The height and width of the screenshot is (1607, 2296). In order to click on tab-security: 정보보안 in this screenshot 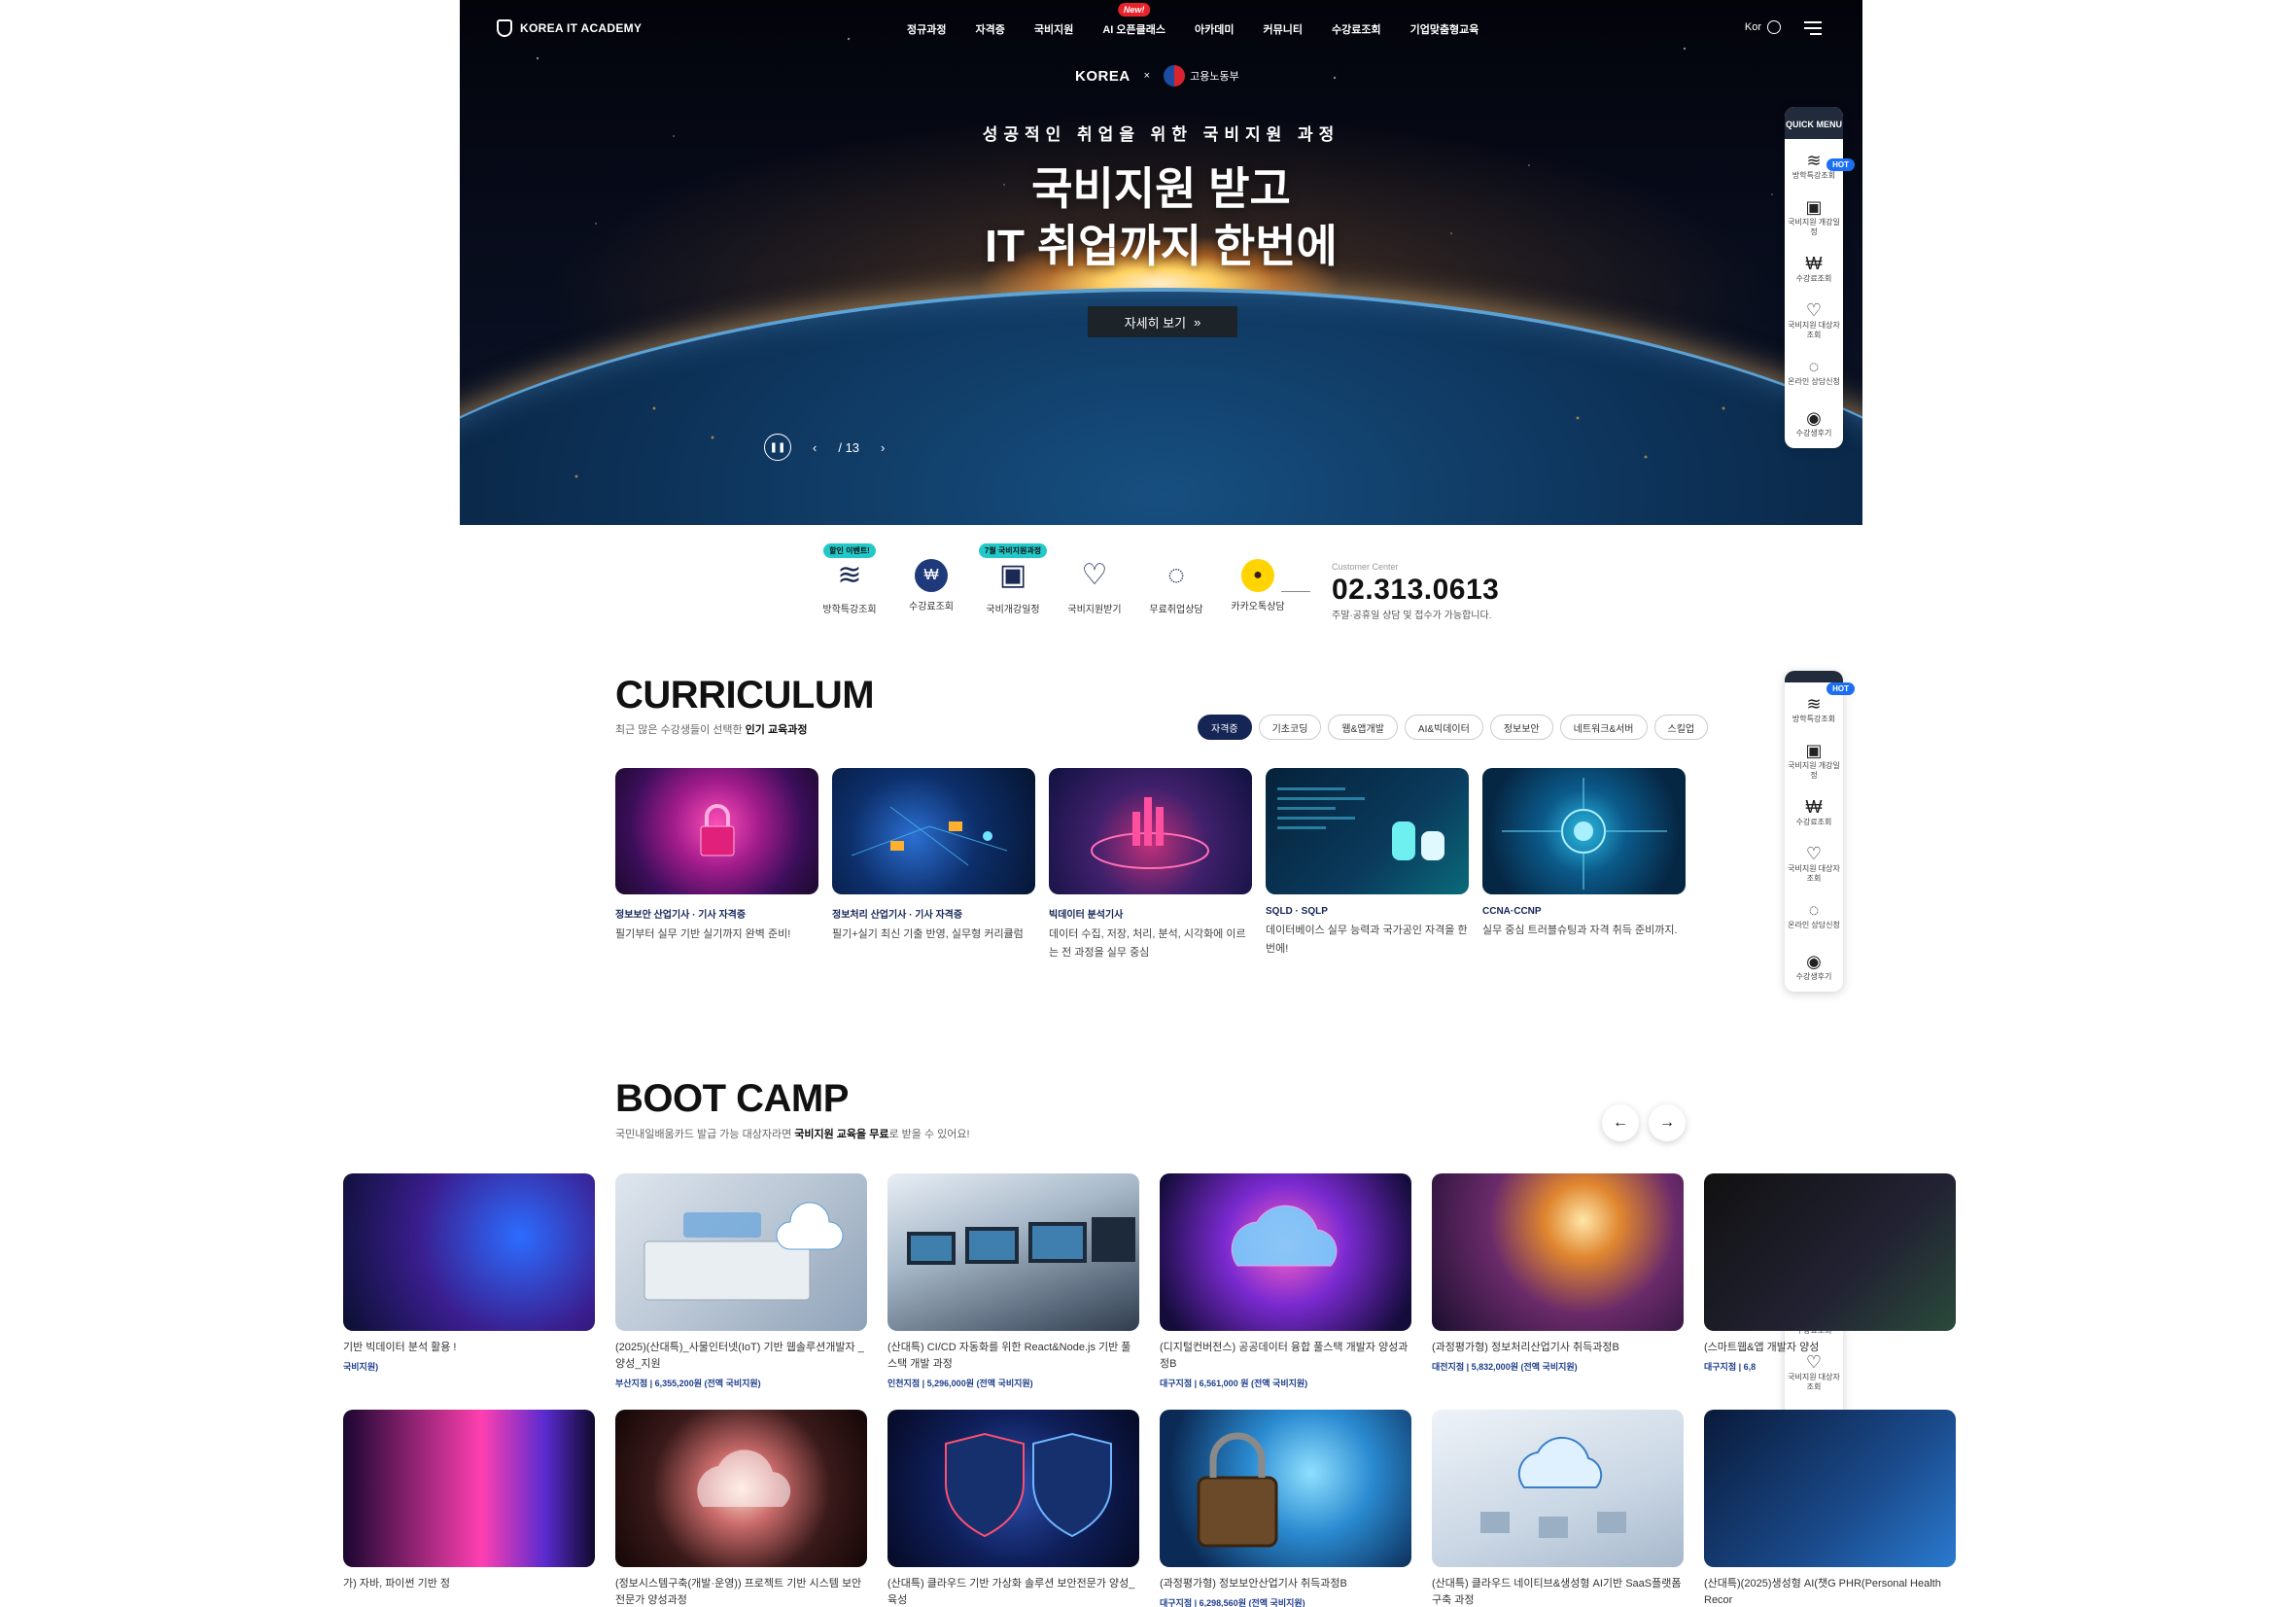, I will do `click(1521, 727)`.